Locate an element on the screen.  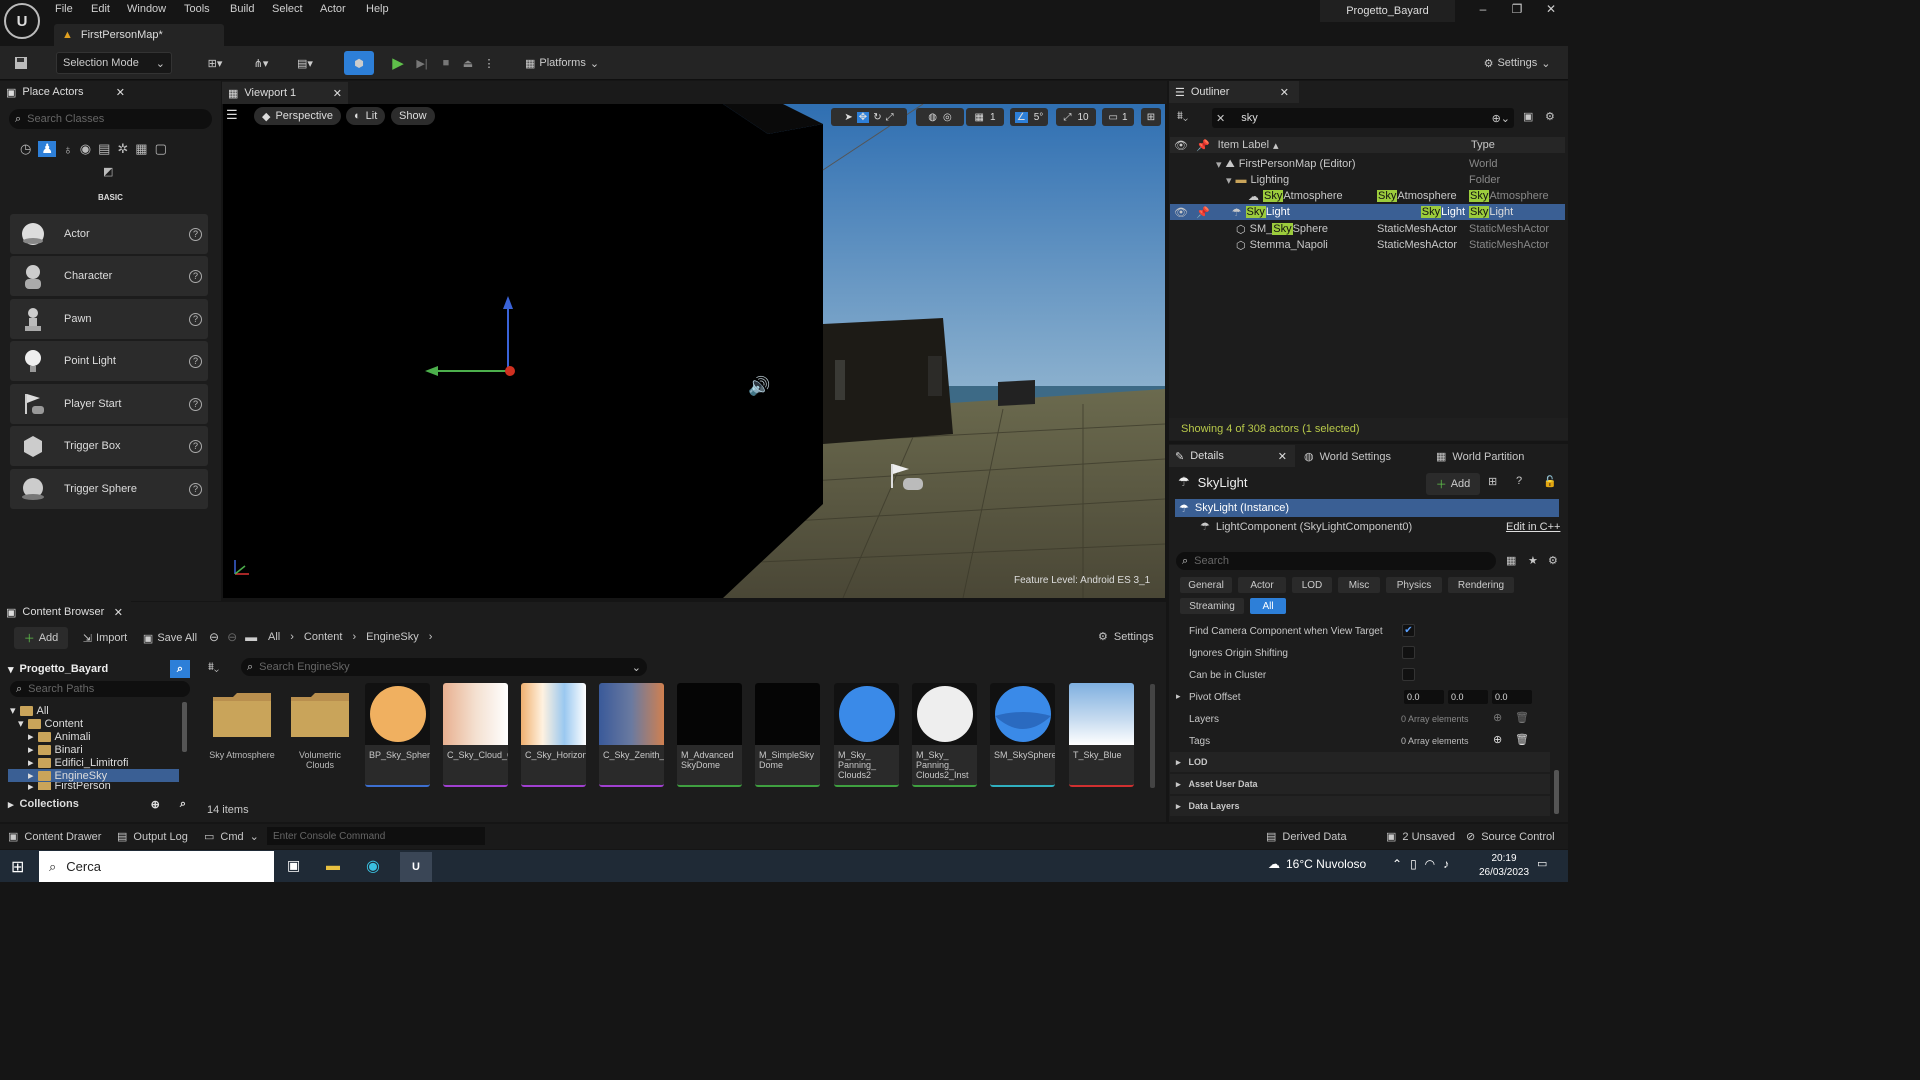
save-icon is located at coordinates (21, 63).